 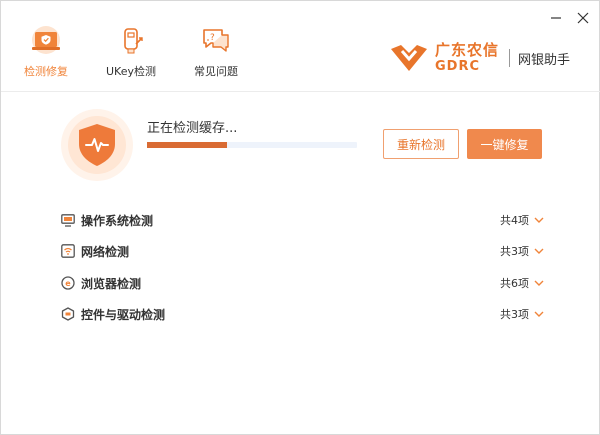 What do you see at coordinates (504, 144) in the screenshot?
I see `one-click-fix-button: 一键修复` at bounding box center [504, 144].